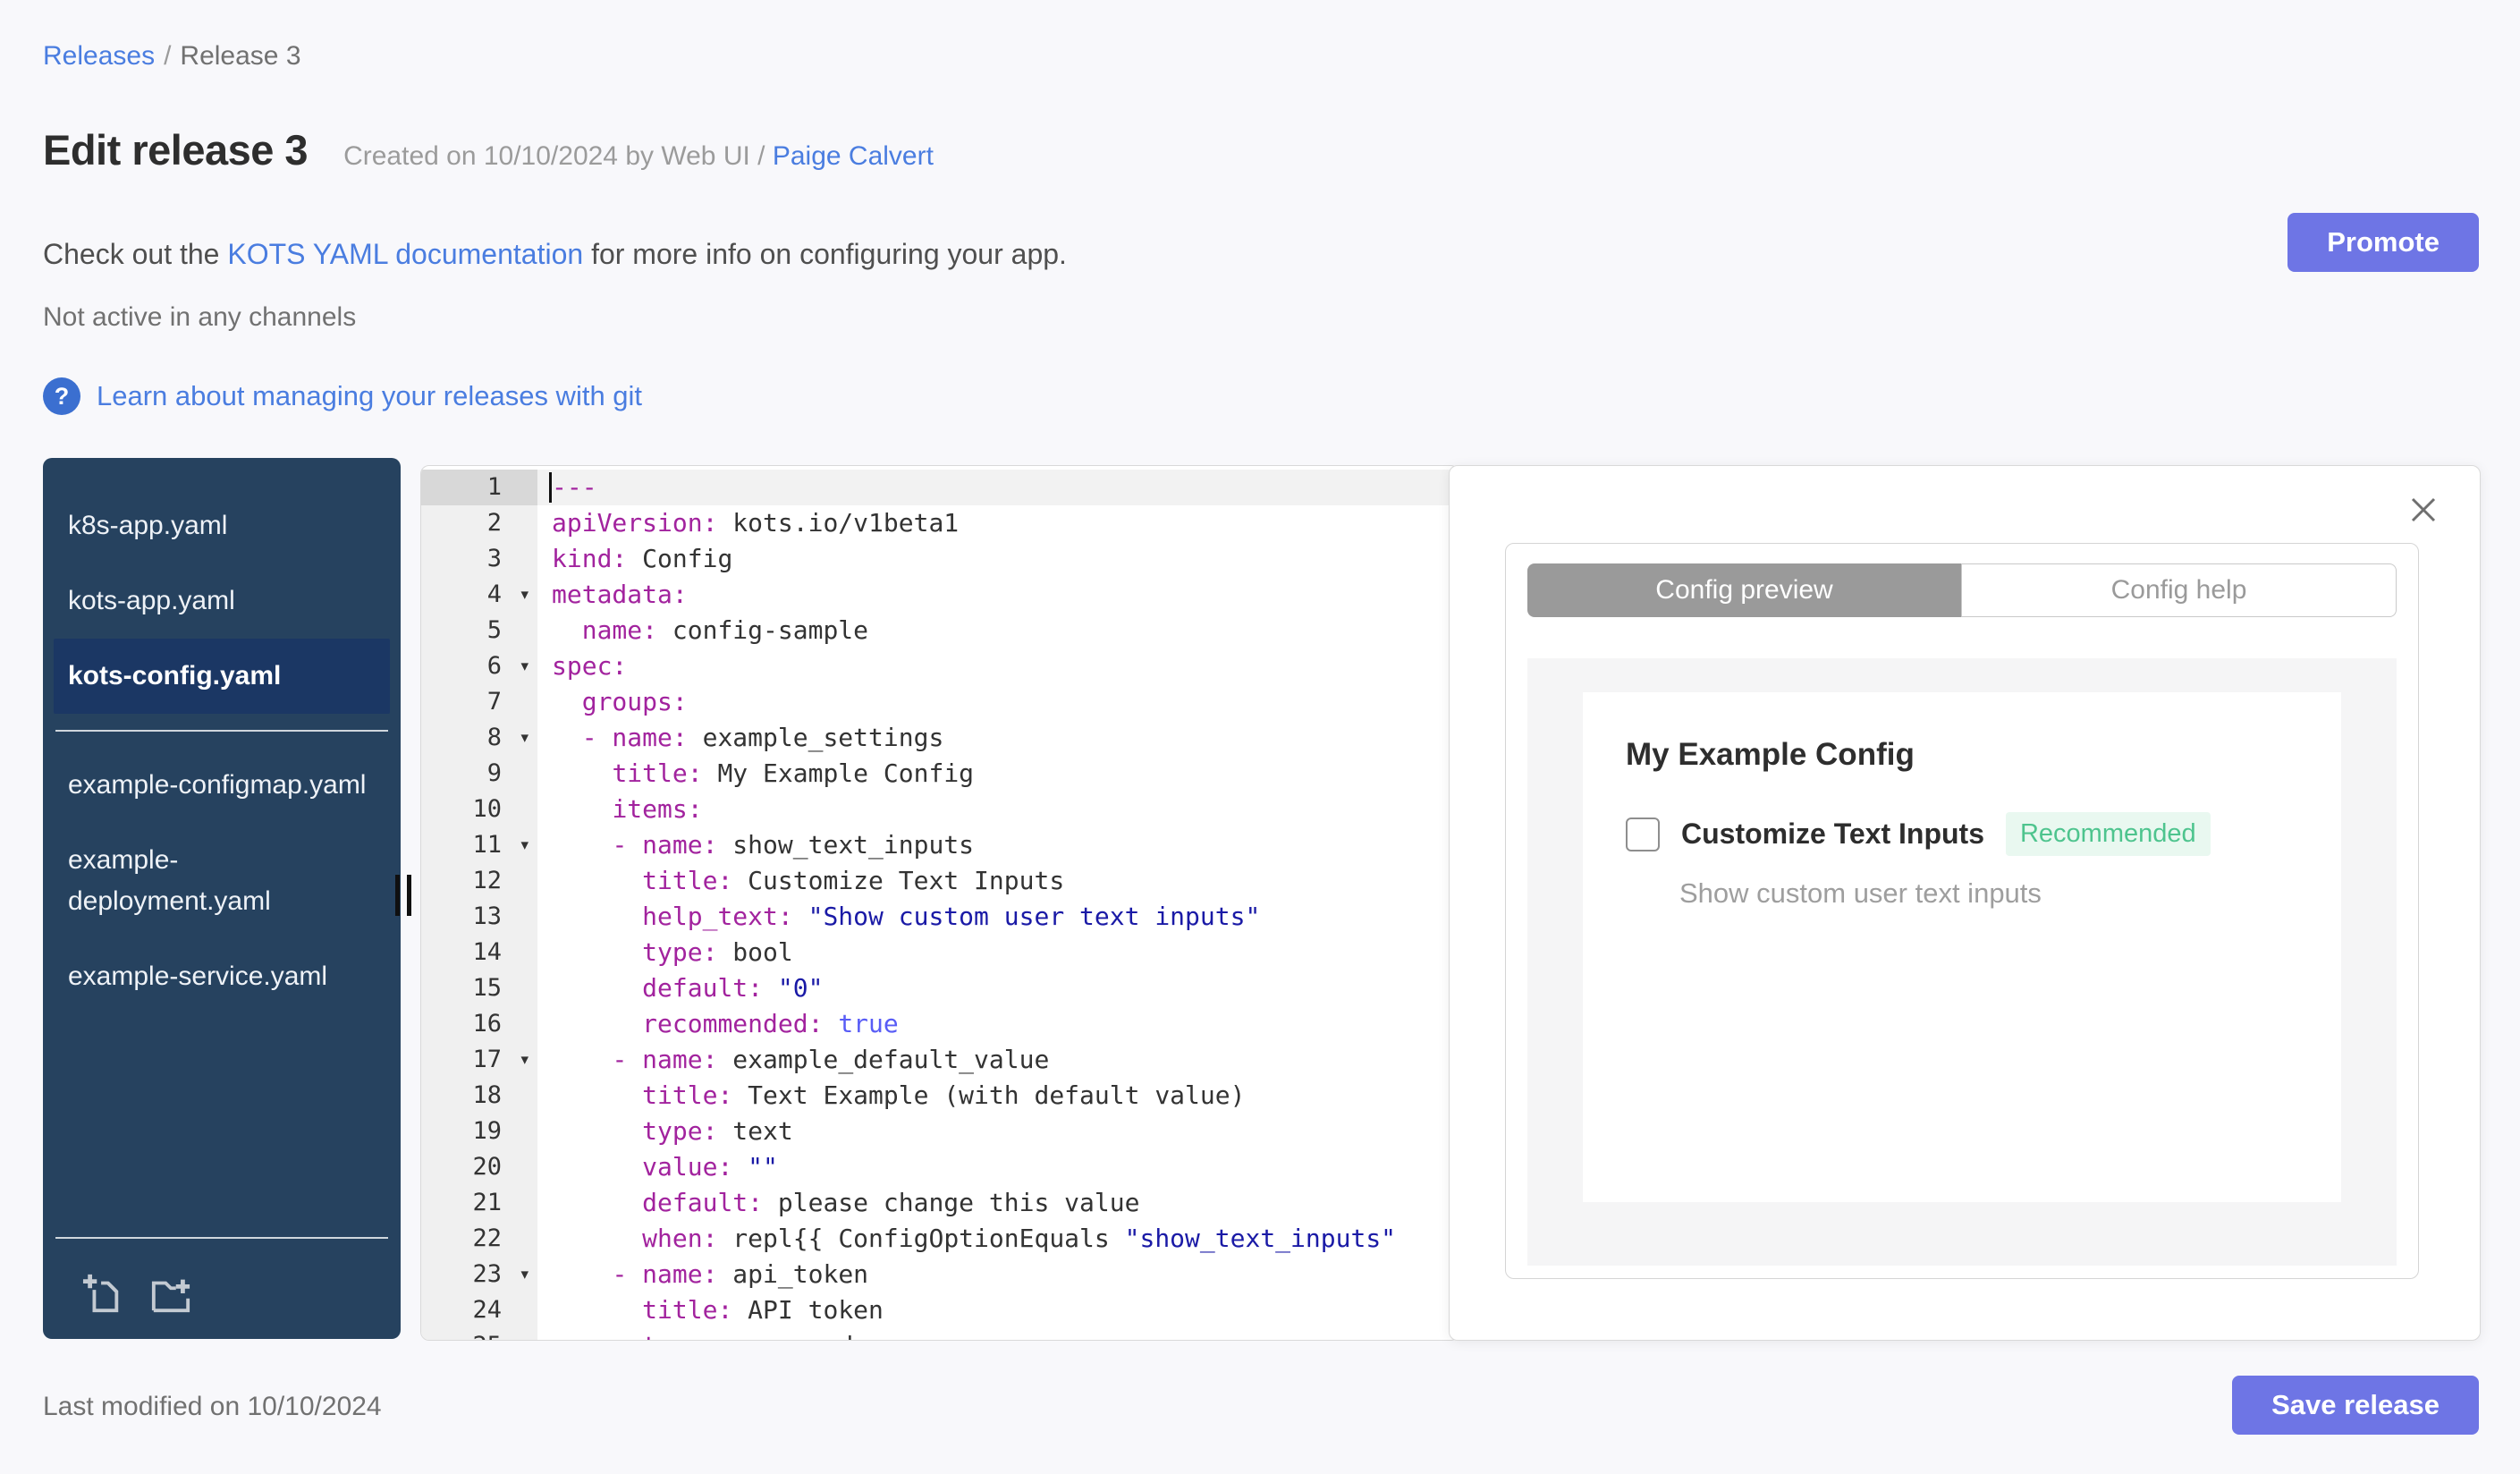  Describe the element at coordinates (998, 1131) in the screenshot. I see `code-text: type: text` at that location.